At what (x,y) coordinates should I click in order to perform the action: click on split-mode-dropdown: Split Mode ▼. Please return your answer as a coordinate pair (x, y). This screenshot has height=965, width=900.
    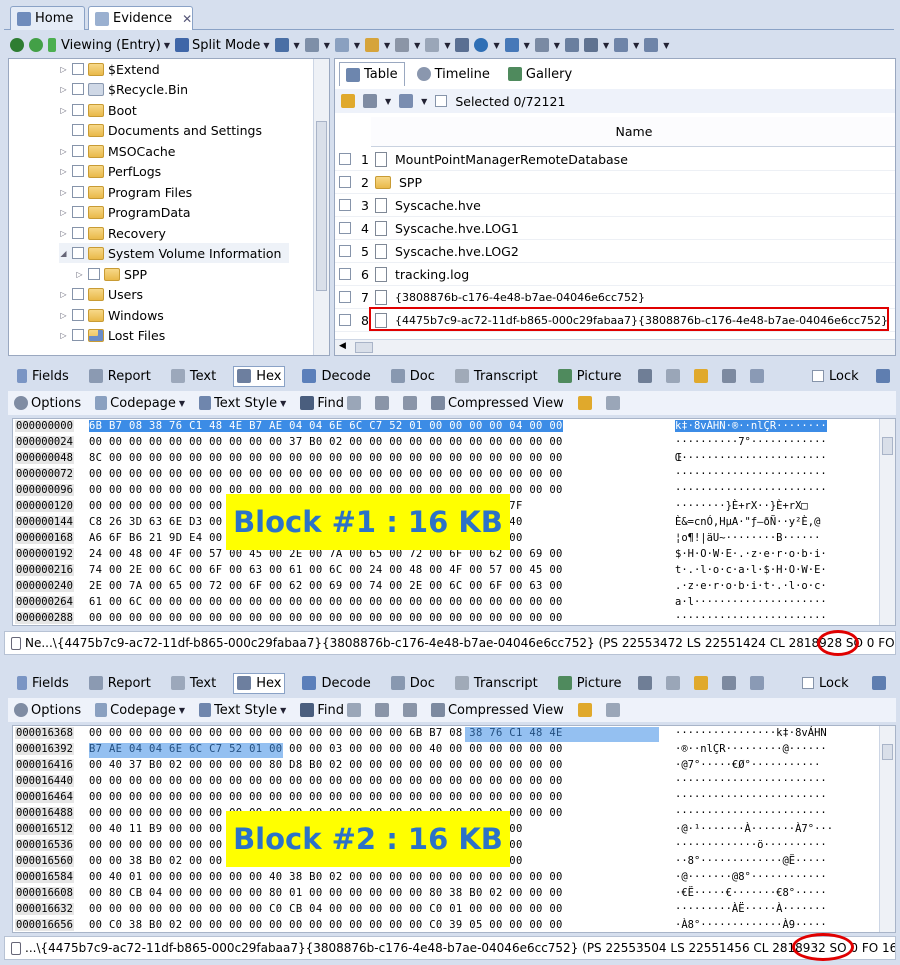
    Looking at the image, I should click on (222, 45).